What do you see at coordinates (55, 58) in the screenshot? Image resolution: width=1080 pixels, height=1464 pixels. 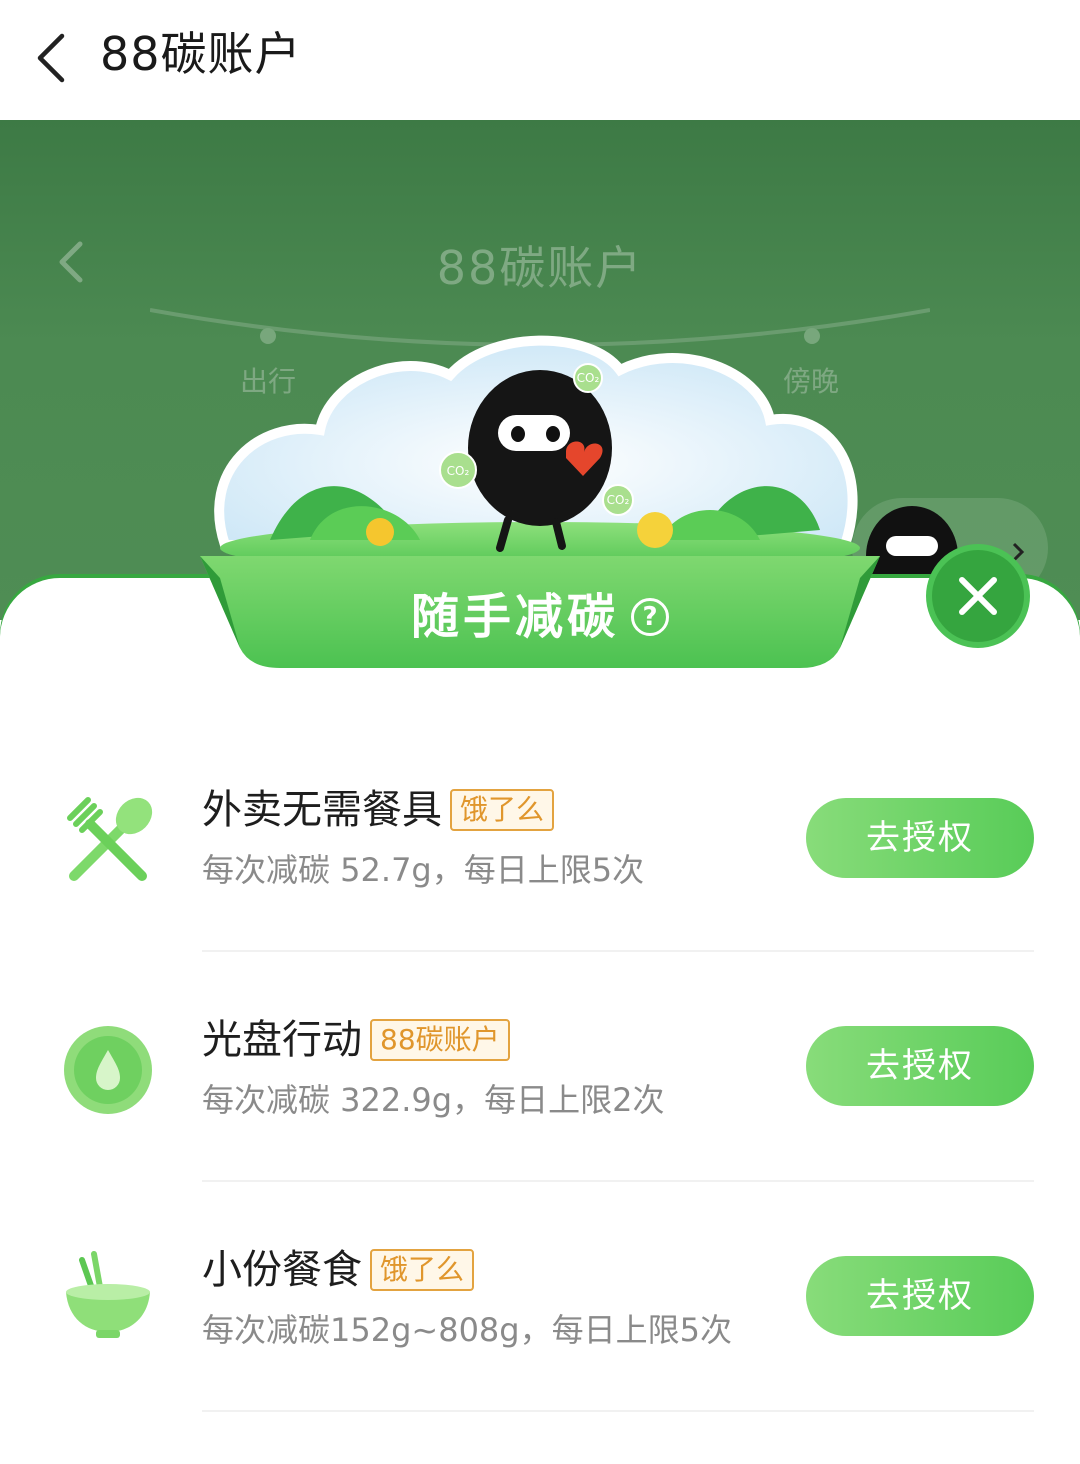 I see `back-icon` at bounding box center [55, 58].